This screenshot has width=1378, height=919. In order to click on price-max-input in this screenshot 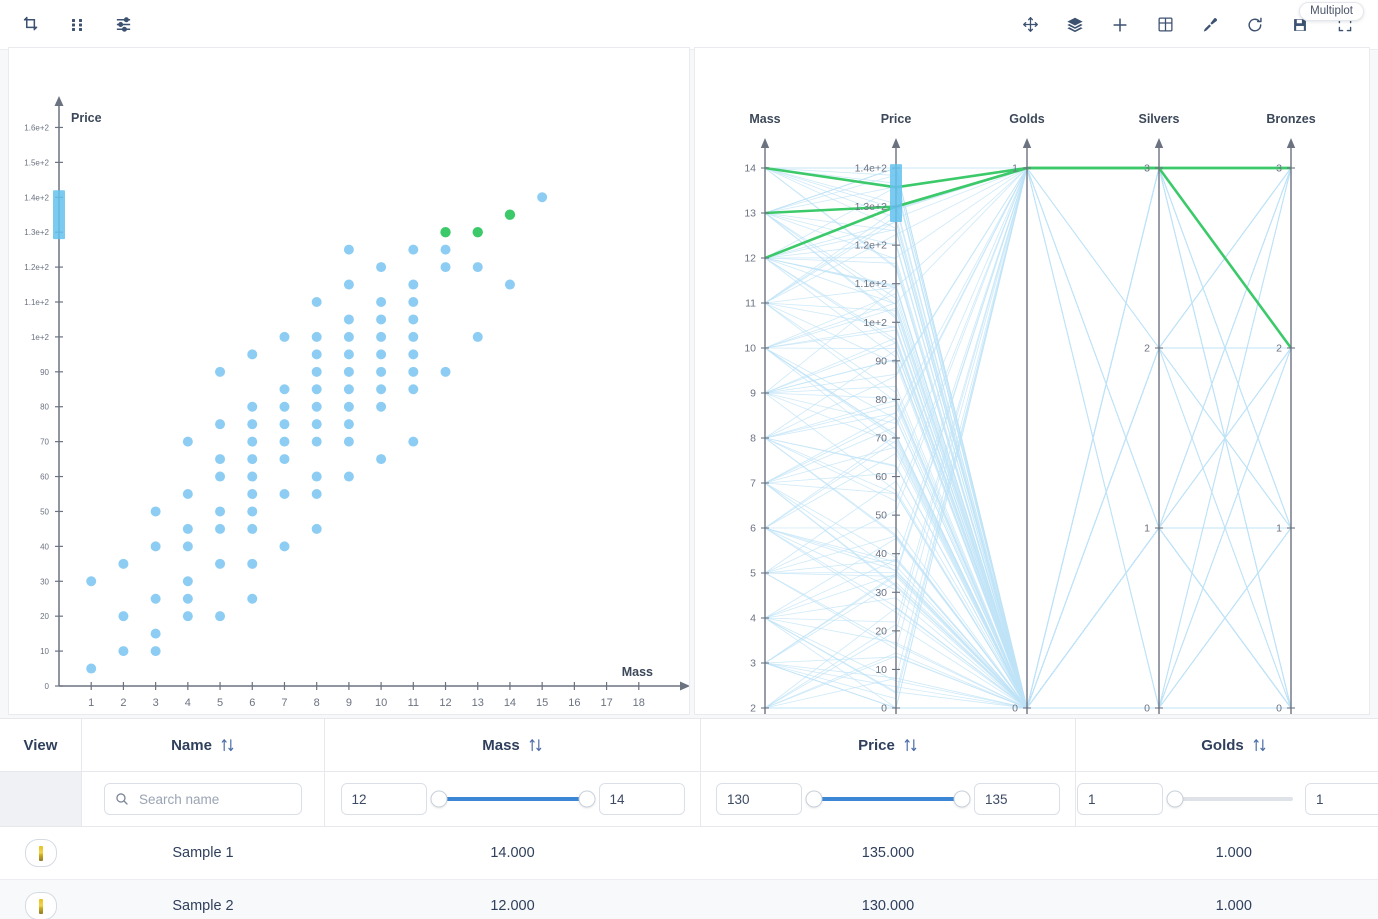, I will do `click(1017, 799)`.